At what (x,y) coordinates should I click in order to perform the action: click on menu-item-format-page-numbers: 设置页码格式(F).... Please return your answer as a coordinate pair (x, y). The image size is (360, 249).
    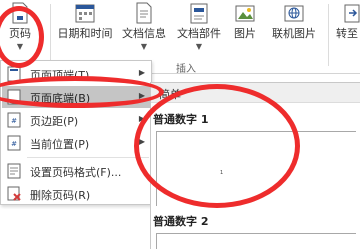
    Looking at the image, I should click on (76, 171).